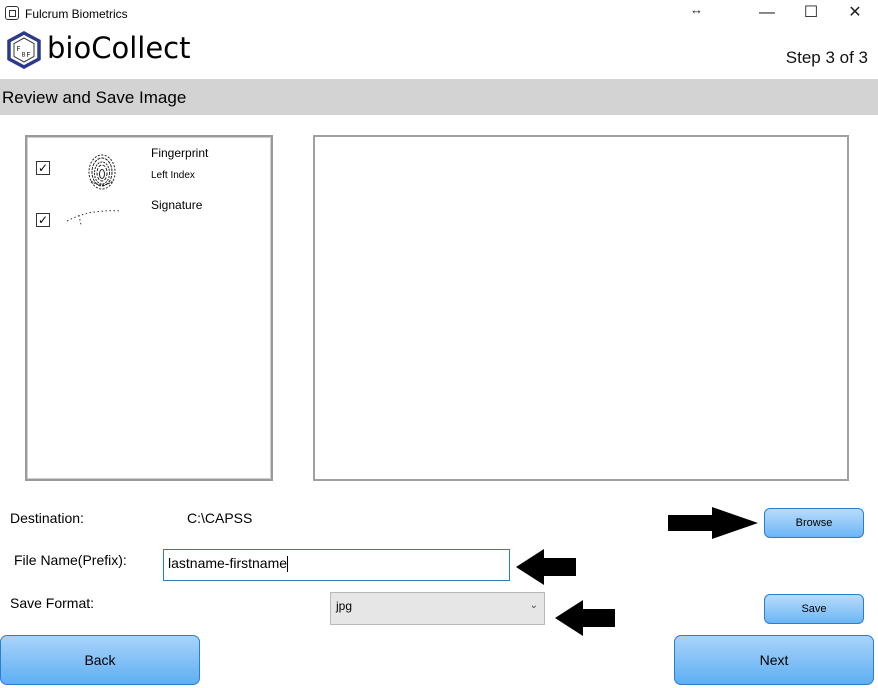 This screenshot has height=688, width=878. What do you see at coordinates (177, 205) in the screenshot?
I see `signature-label: Signature` at bounding box center [177, 205].